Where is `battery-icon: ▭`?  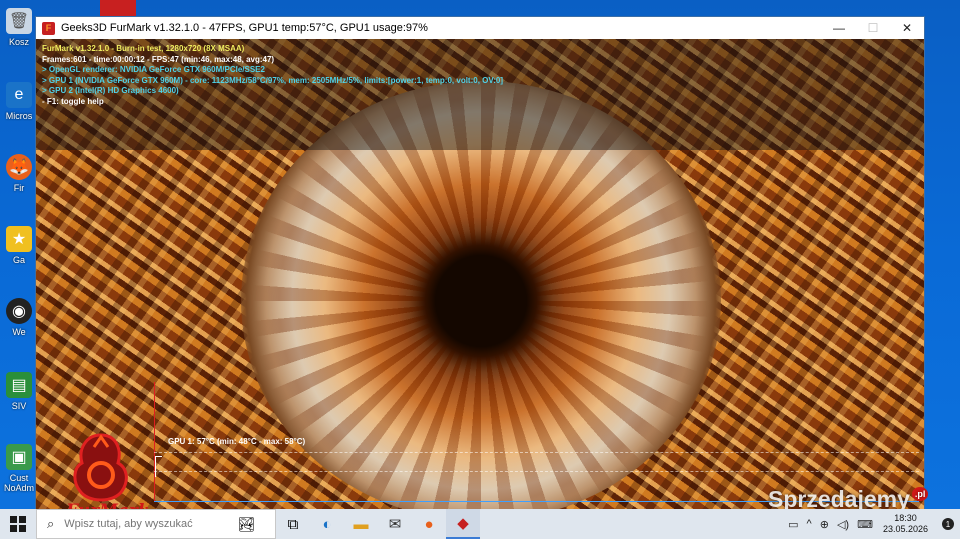
battery-icon: ▭ is located at coordinates (793, 524).